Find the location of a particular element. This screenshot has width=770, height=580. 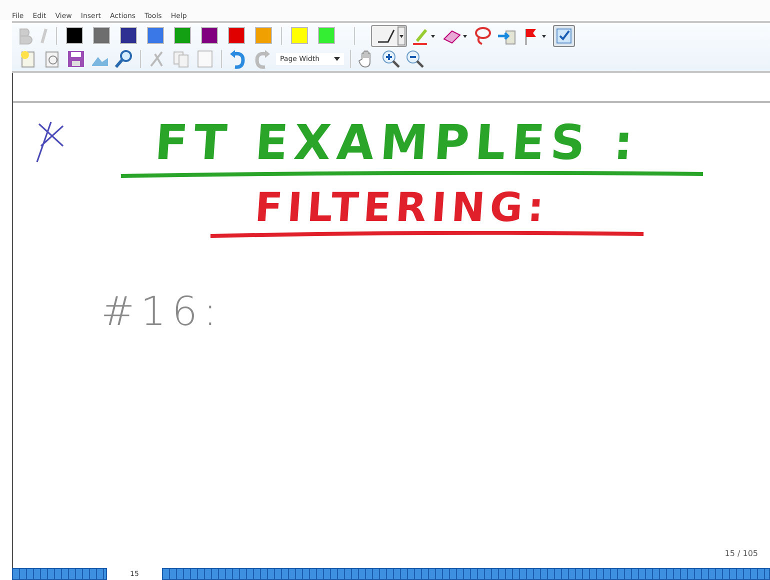

paste-icon is located at coordinates (205, 58).